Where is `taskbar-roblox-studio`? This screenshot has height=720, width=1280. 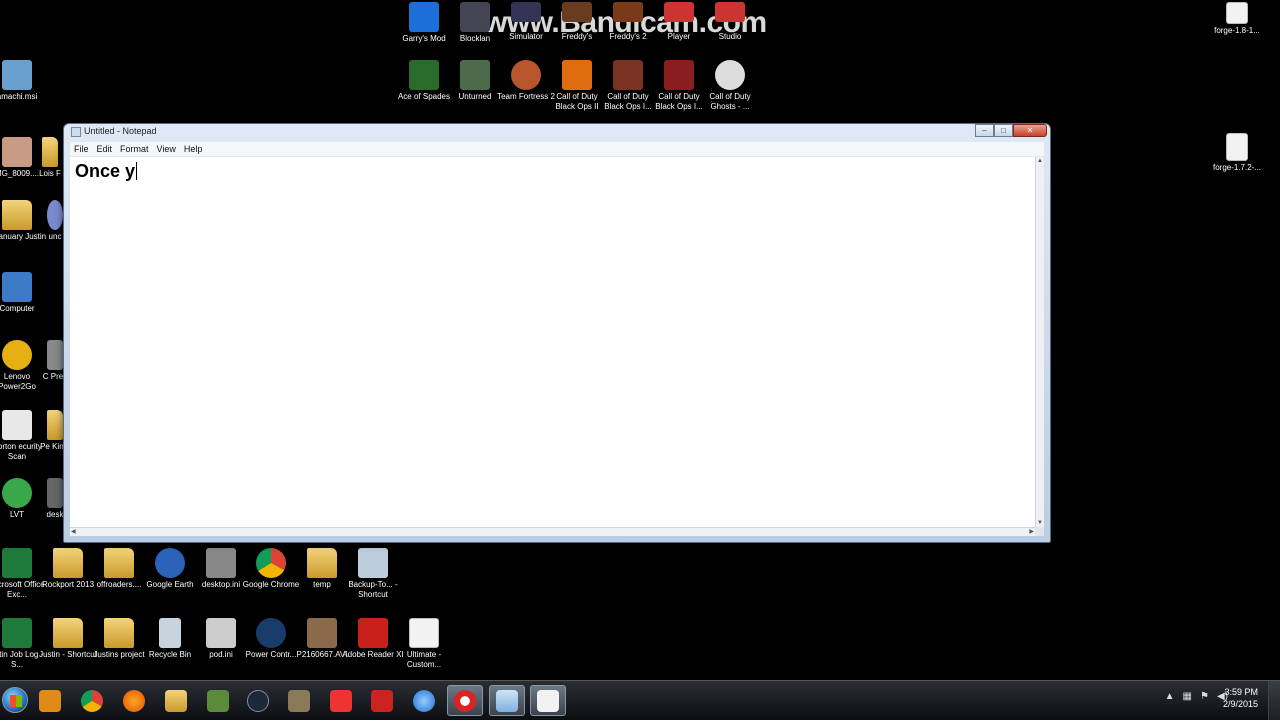 taskbar-roblox-studio is located at coordinates (382, 700).